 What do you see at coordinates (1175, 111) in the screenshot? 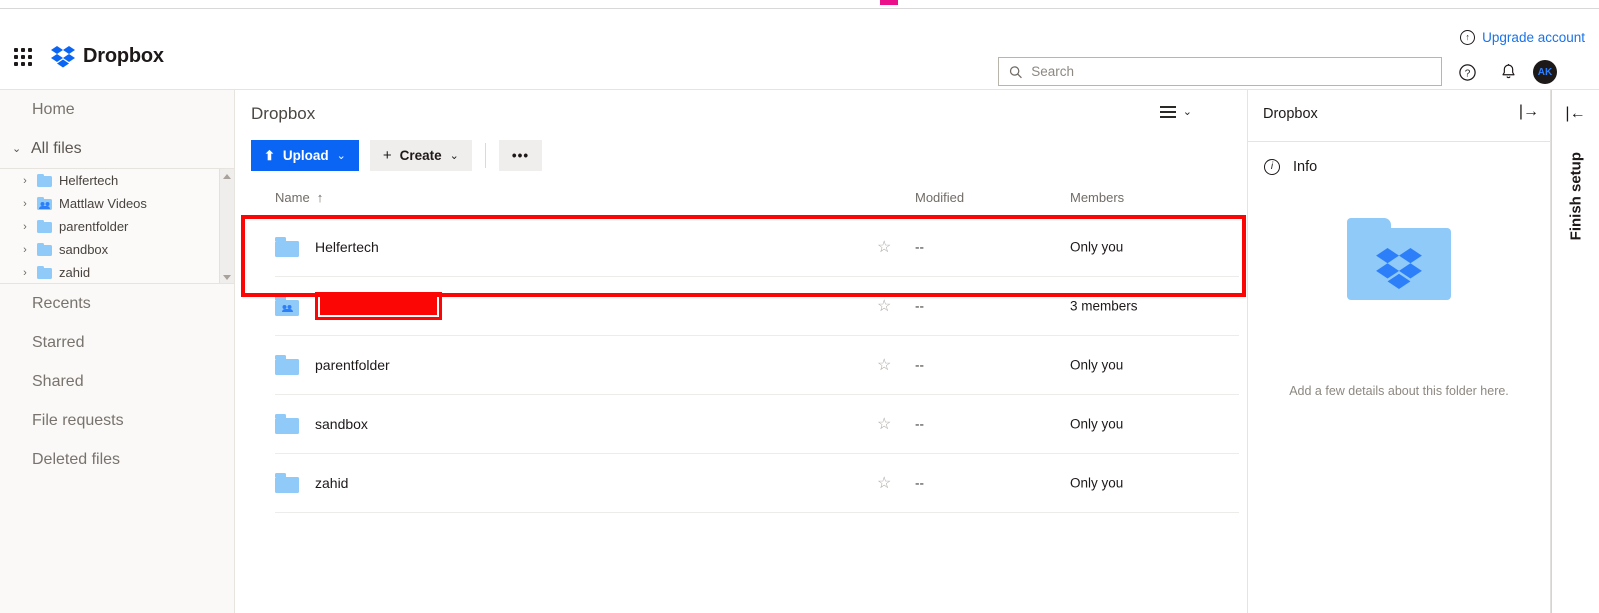
I see `view-options-button: ⌄` at bounding box center [1175, 111].